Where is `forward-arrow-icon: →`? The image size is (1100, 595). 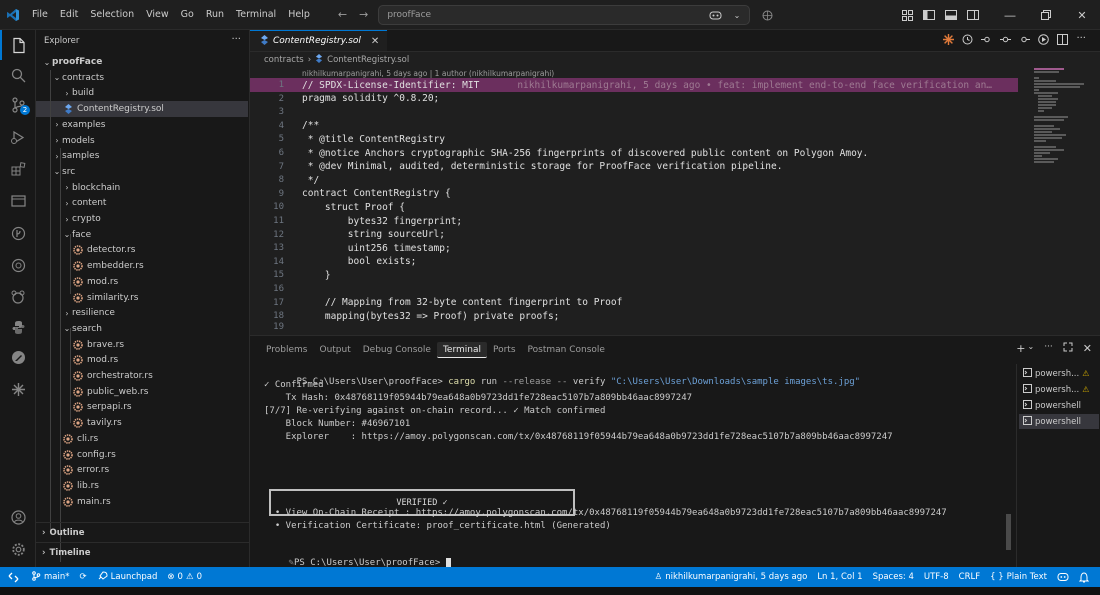
forward-arrow-icon: → is located at coordinates (363, 14).